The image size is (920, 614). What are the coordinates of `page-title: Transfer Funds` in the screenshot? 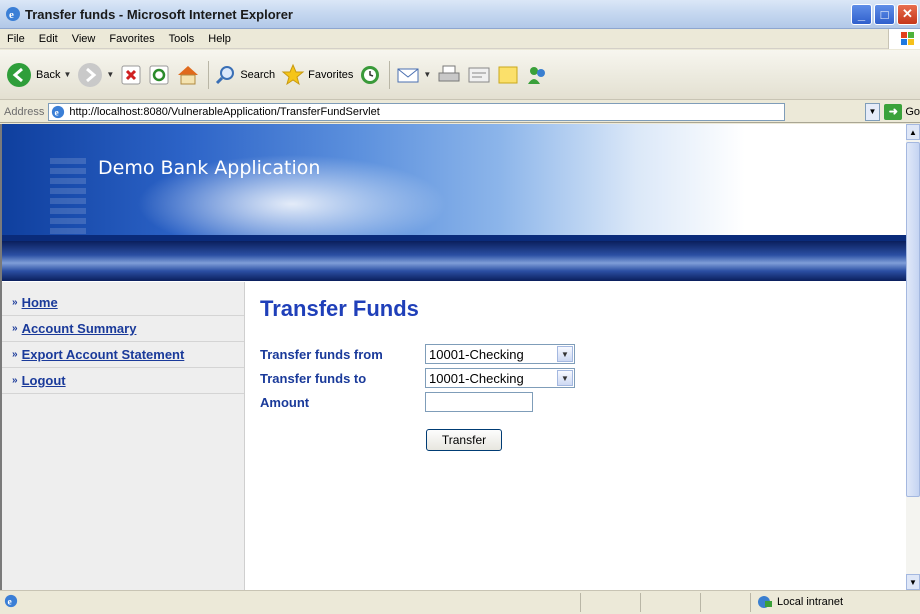 It's located at (339, 308).